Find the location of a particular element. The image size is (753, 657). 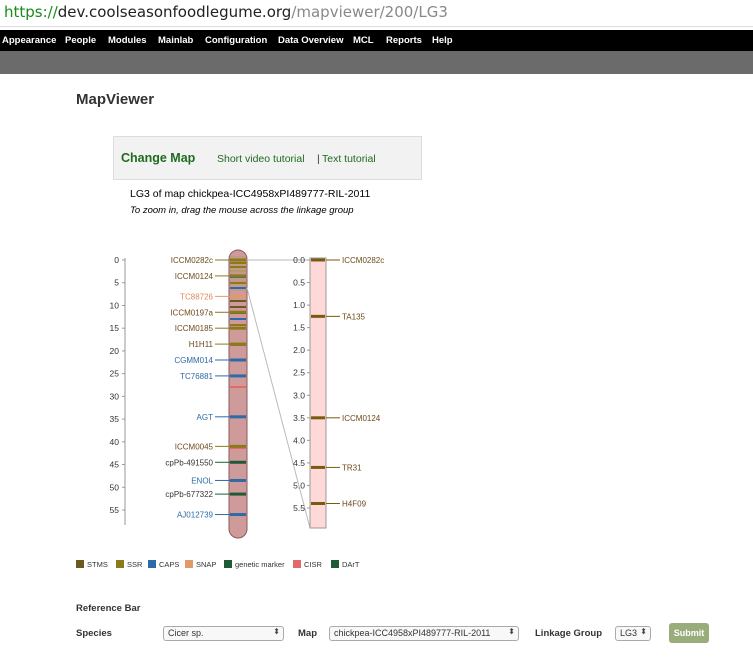

right-axis-tick-label: 3.5 is located at coordinates (299, 418).